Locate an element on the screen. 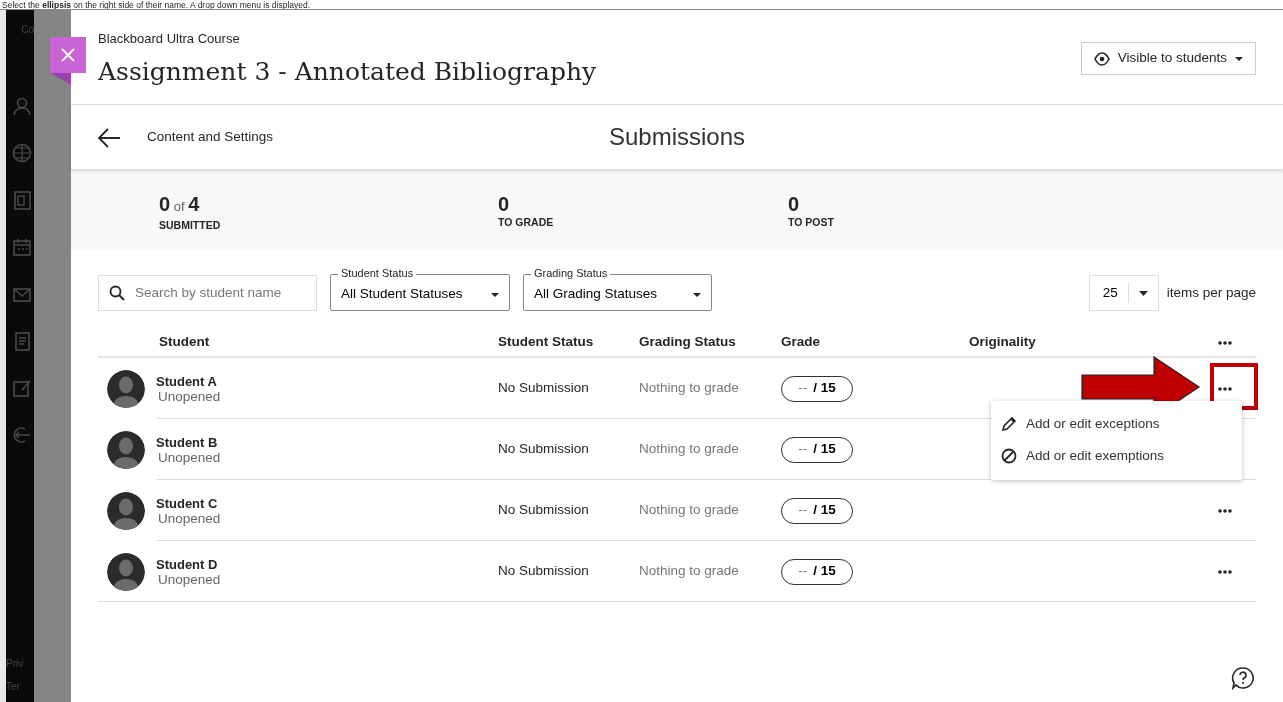 Image resolution: width=1283 pixels, height=702 pixels. globe-icon is located at coordinates (22, 153).